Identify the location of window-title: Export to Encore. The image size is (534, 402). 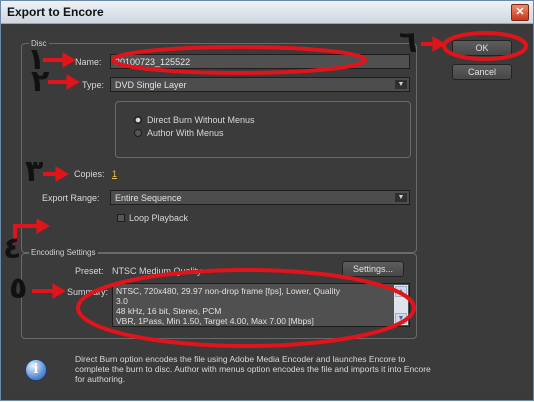
(55, 12).